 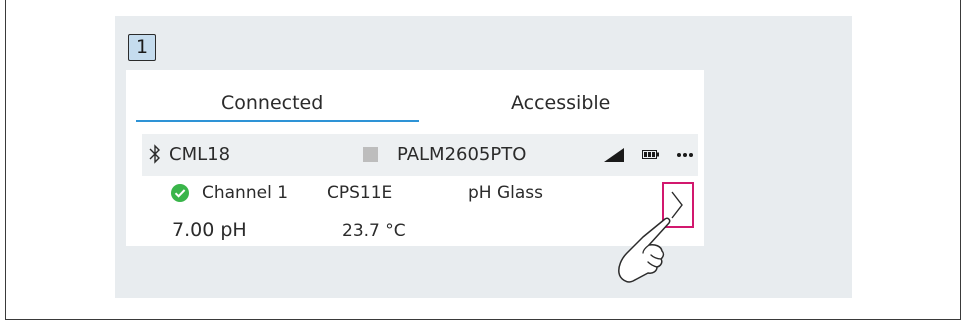 What do you see at coordinates (142, 47) in the screenshot?
I see `step-number-badge: 1` at bounding box center [142, 47].